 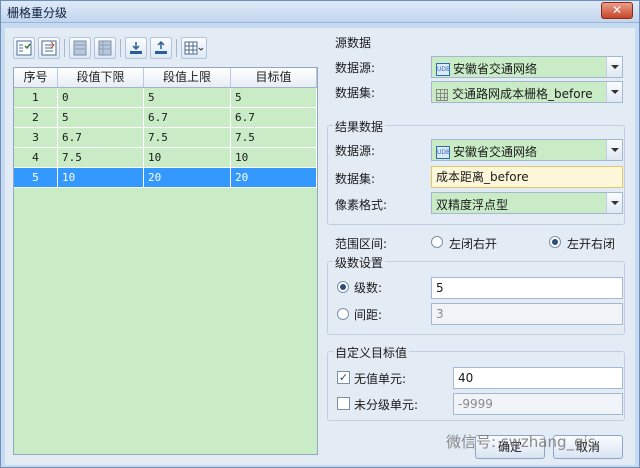 I want to click on nodata-label: 无值单元:, so click(x=380, y=378).